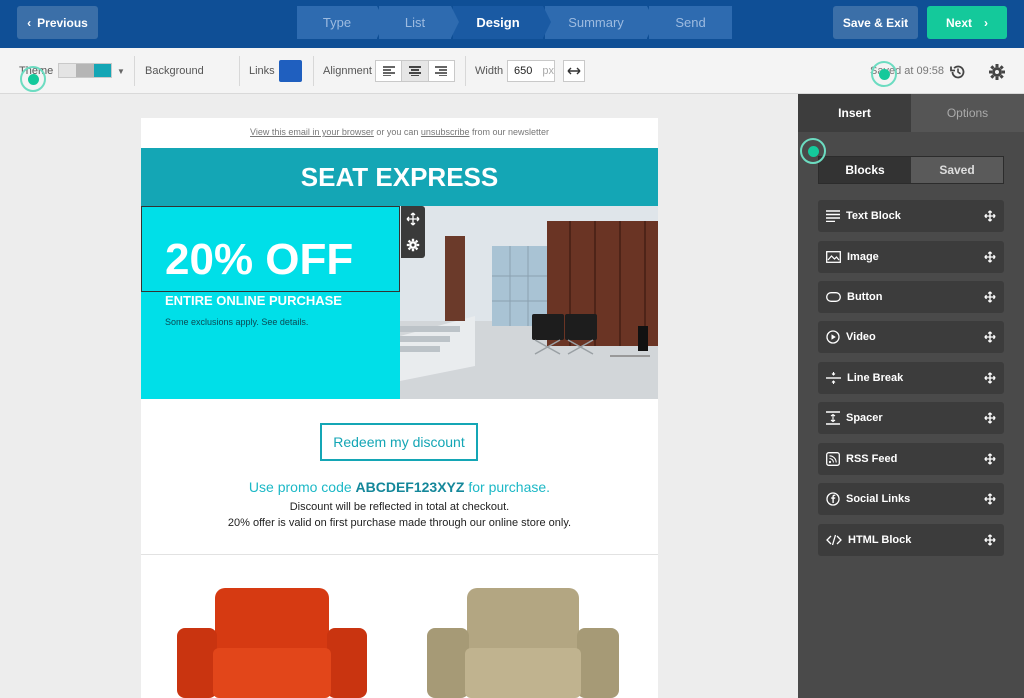  I want to click on chevron-left-icon: ‹, so click(29, 22).